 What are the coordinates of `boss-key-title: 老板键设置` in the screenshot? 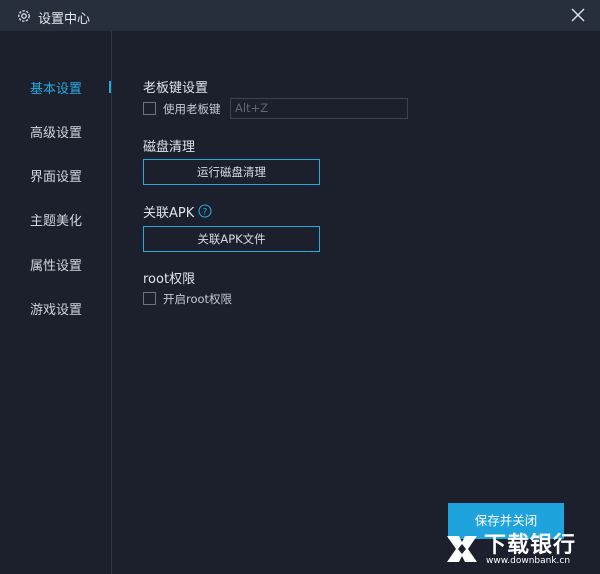 It's located at (176, 88).